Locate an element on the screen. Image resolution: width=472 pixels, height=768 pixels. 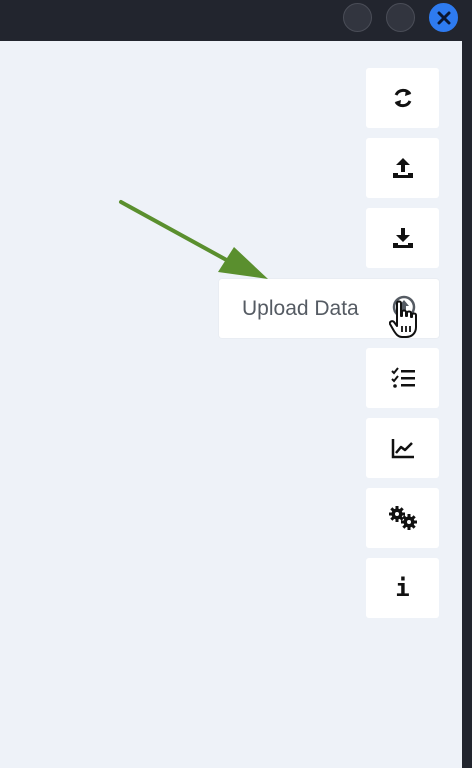
refresh-button is located at coordinates (402, 98).